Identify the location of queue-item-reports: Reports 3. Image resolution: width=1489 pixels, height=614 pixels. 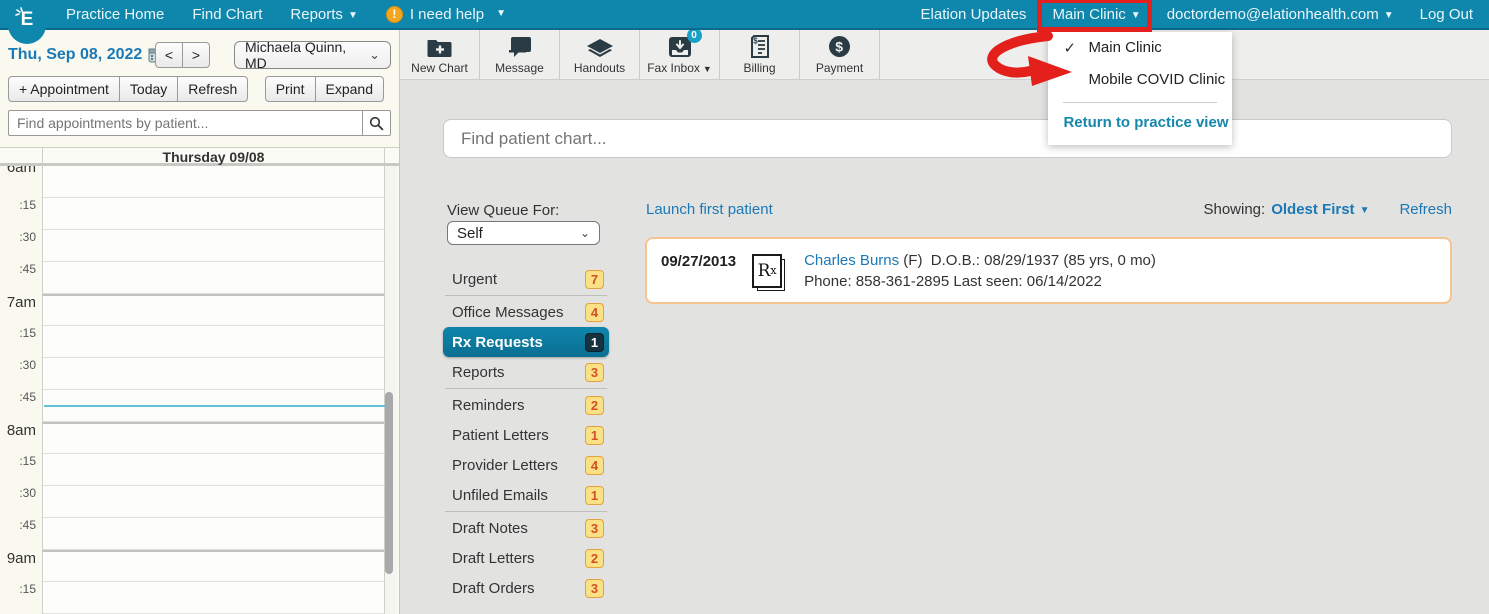
(526, 372).